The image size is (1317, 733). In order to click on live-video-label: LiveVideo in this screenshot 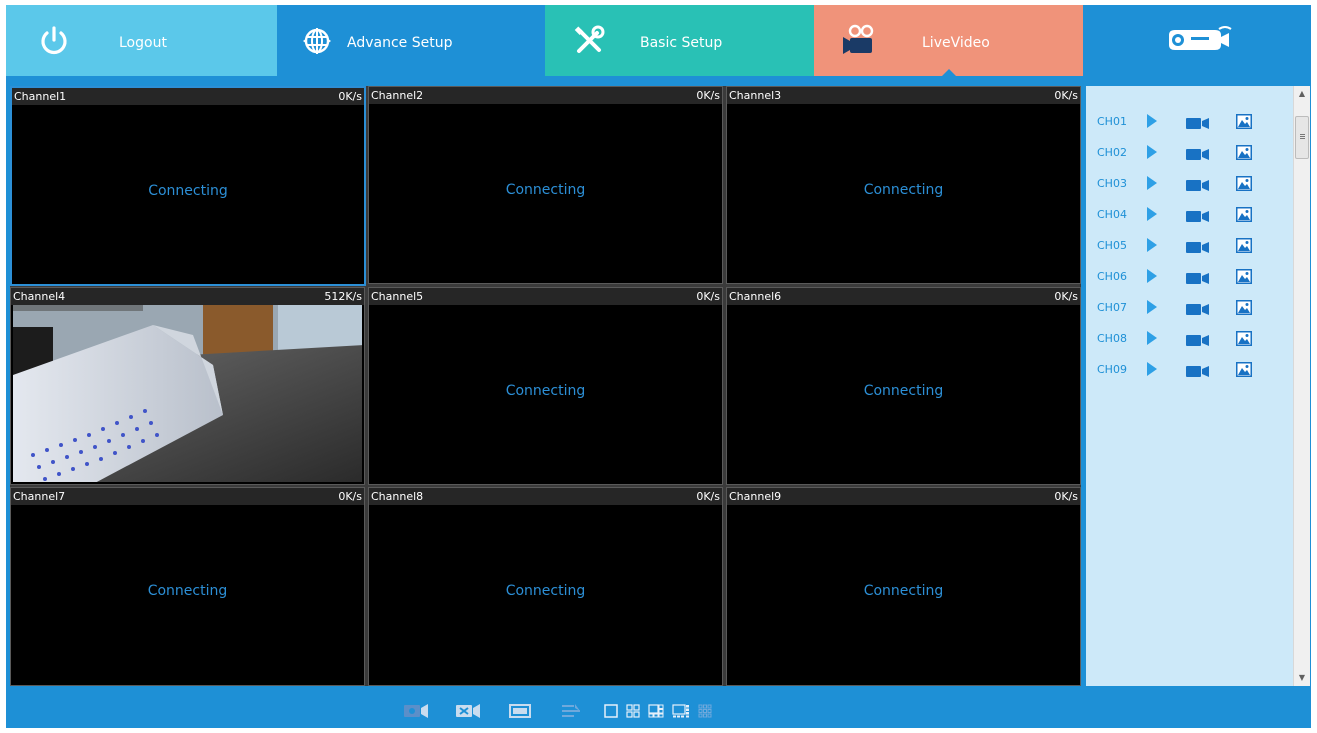, I will do `click(956, 43)`.